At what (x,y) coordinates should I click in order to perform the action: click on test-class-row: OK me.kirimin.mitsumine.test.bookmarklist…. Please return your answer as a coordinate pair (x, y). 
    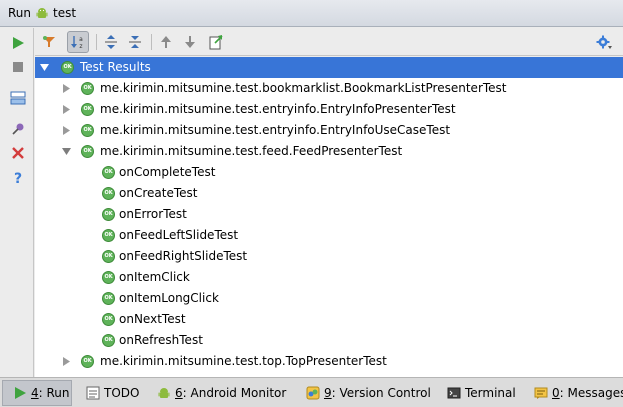
    Looking at the image, I should click on (329, 88).